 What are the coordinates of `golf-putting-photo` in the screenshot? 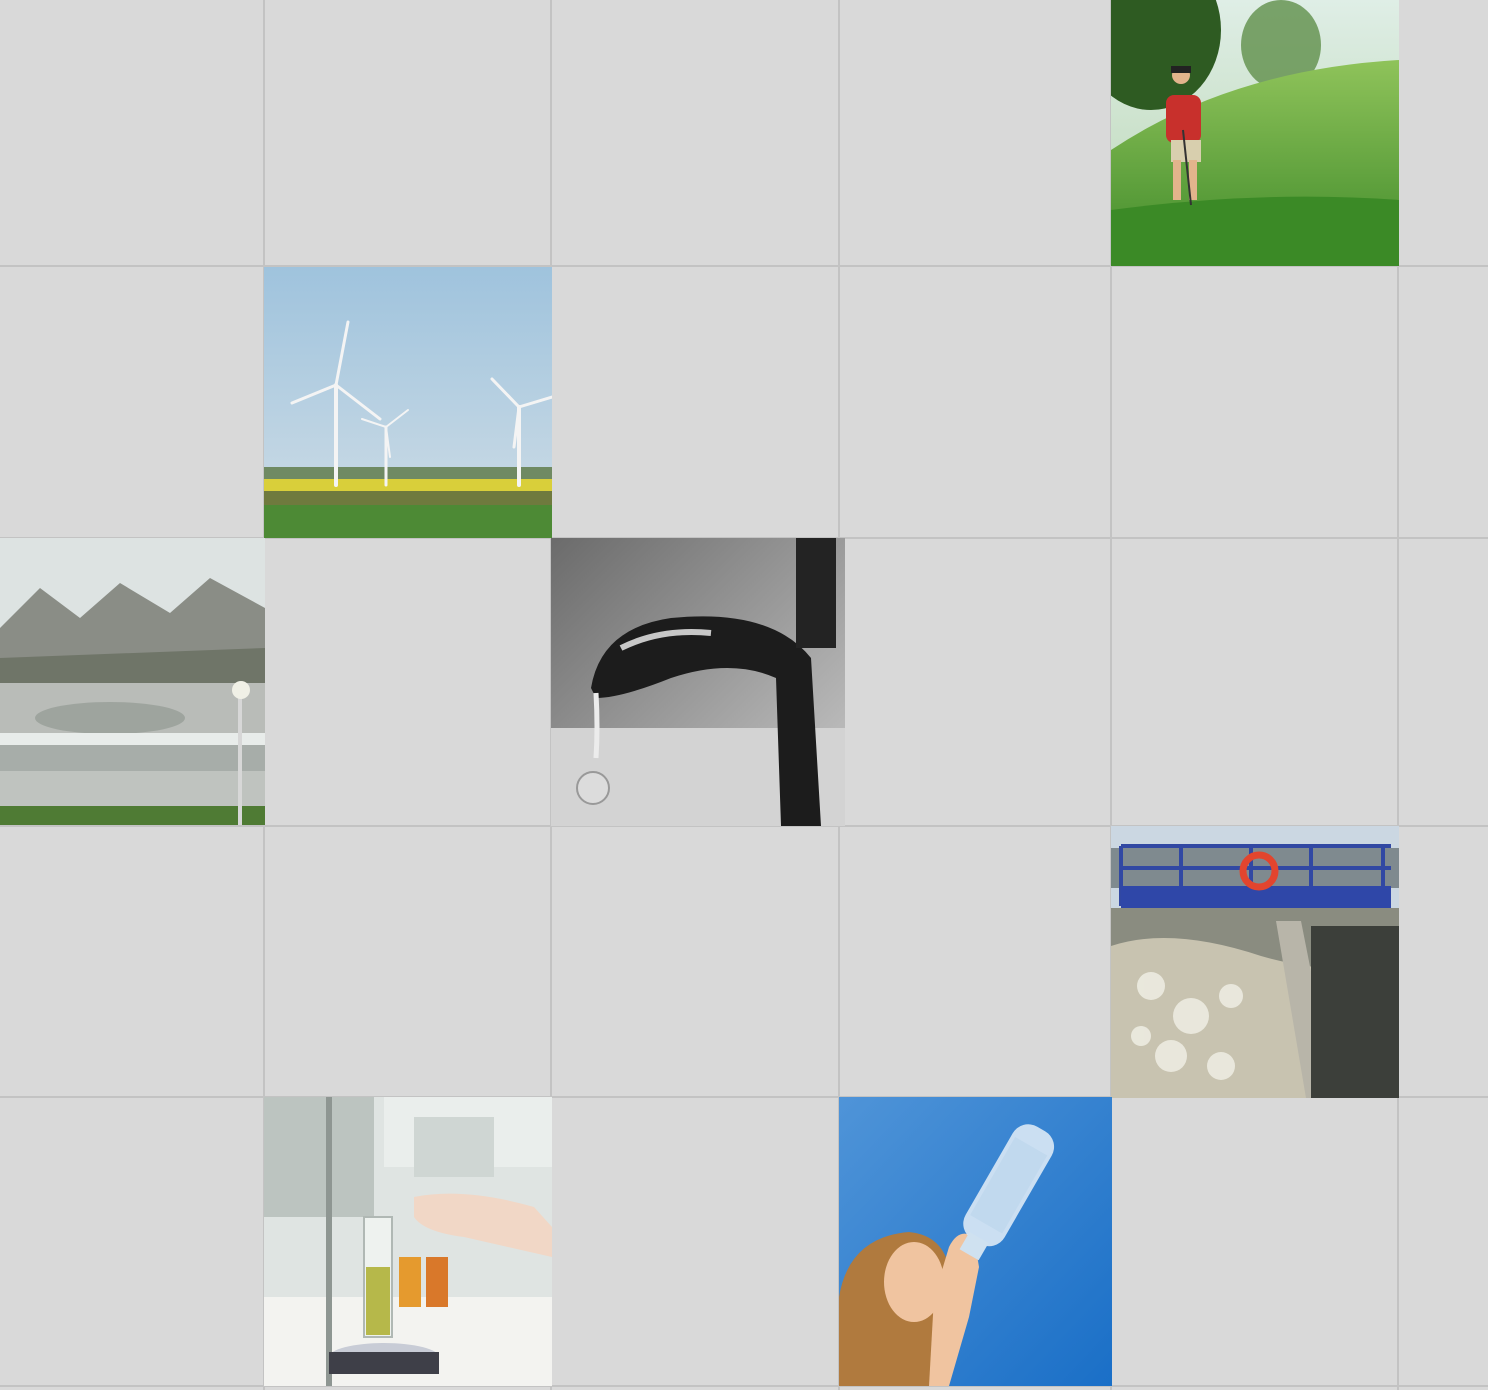 It's located at (1255, 133).